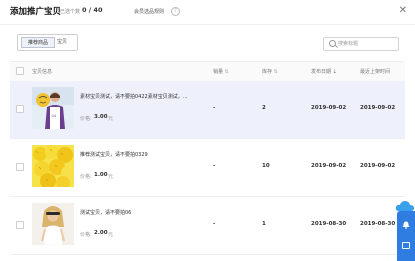  What do you see at coordinates (136, 154) in the screenshot?
I see `item-title: 推荐测试宝贝，请不要拍0329` at bounding box center [136, 154].